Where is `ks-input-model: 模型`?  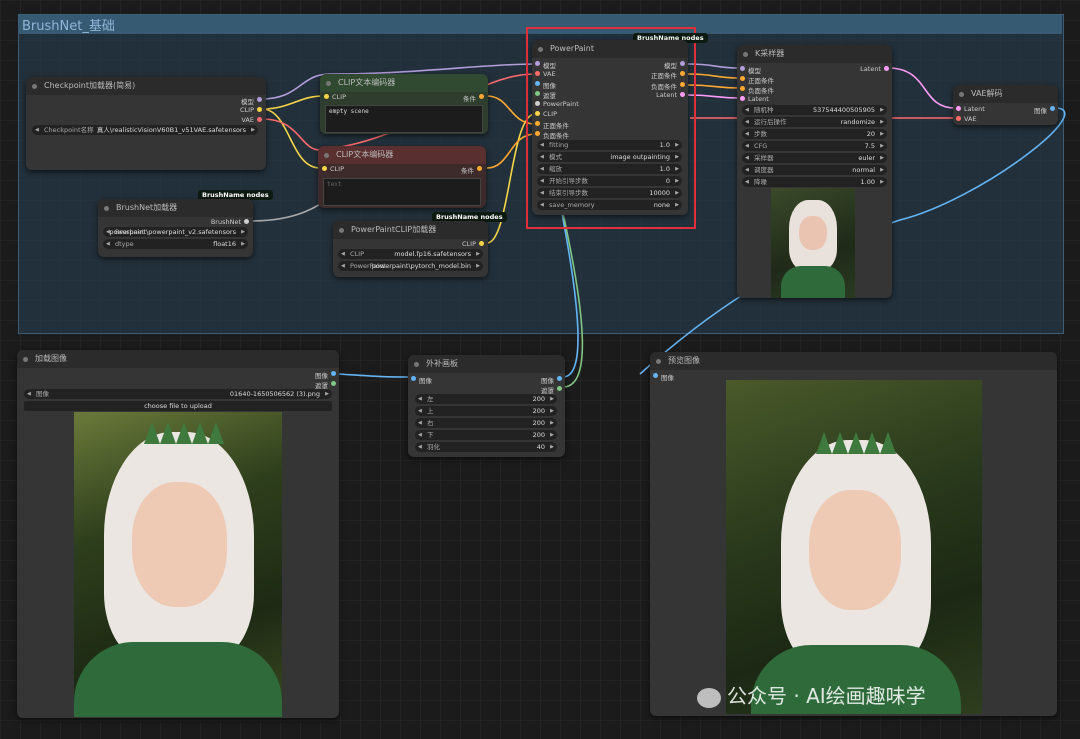 ks-input-model: 模型 is located at coordinates (750, 70).